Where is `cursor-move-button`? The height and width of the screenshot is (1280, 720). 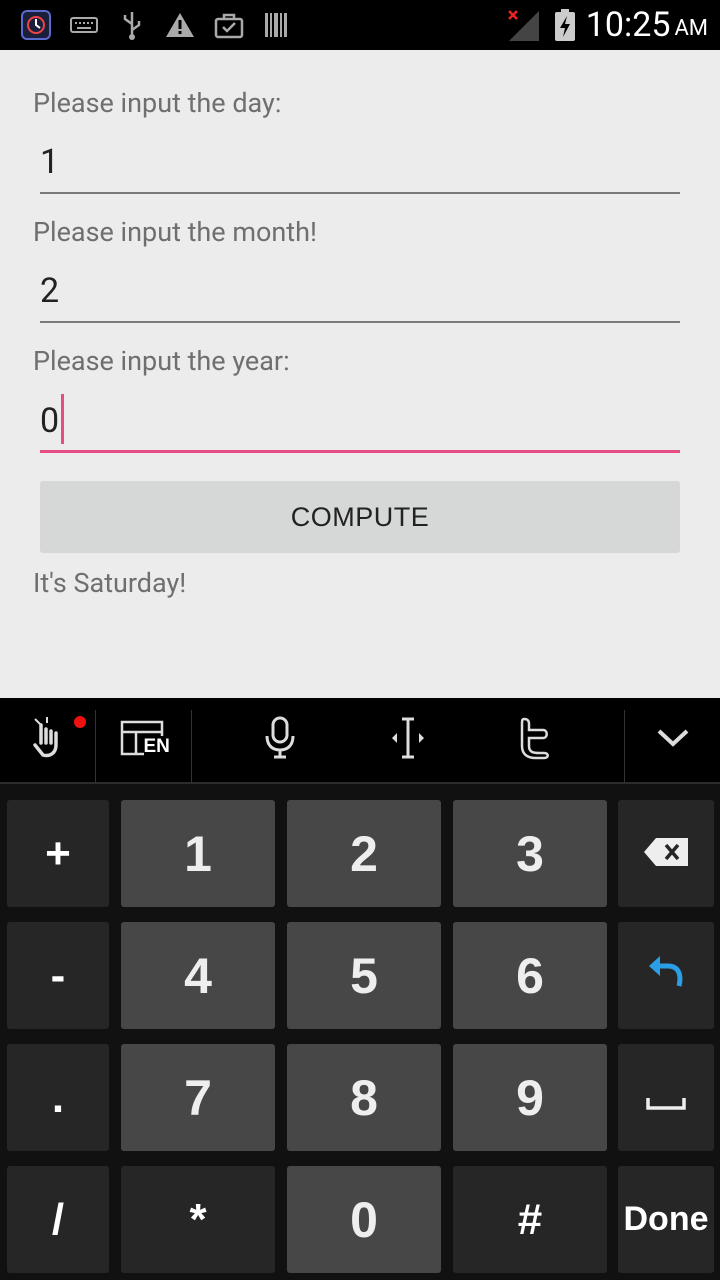
cursor-move-button is located at coordinates (408, 740).